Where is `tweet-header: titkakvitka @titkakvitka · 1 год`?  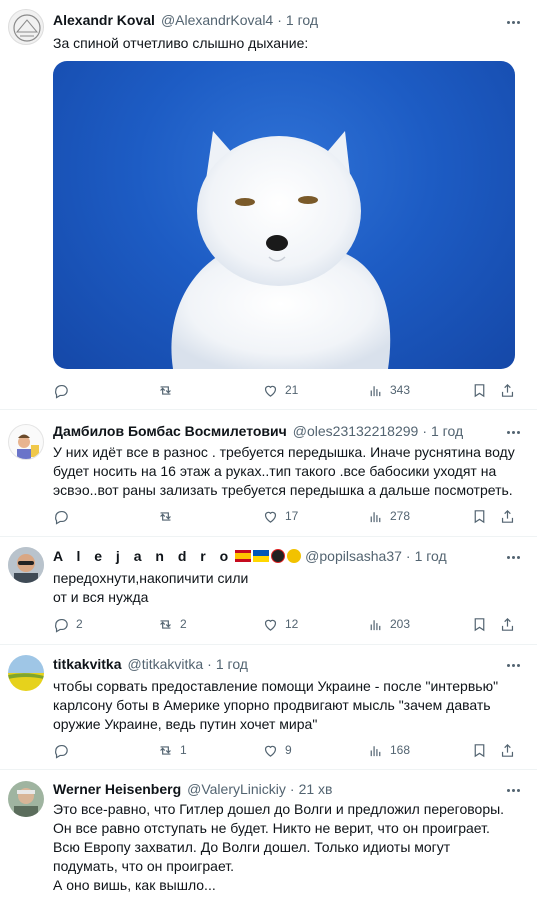 tweet-header: titkakvitka @titkakvitka · 1 год is located at coordinates (150, 664).